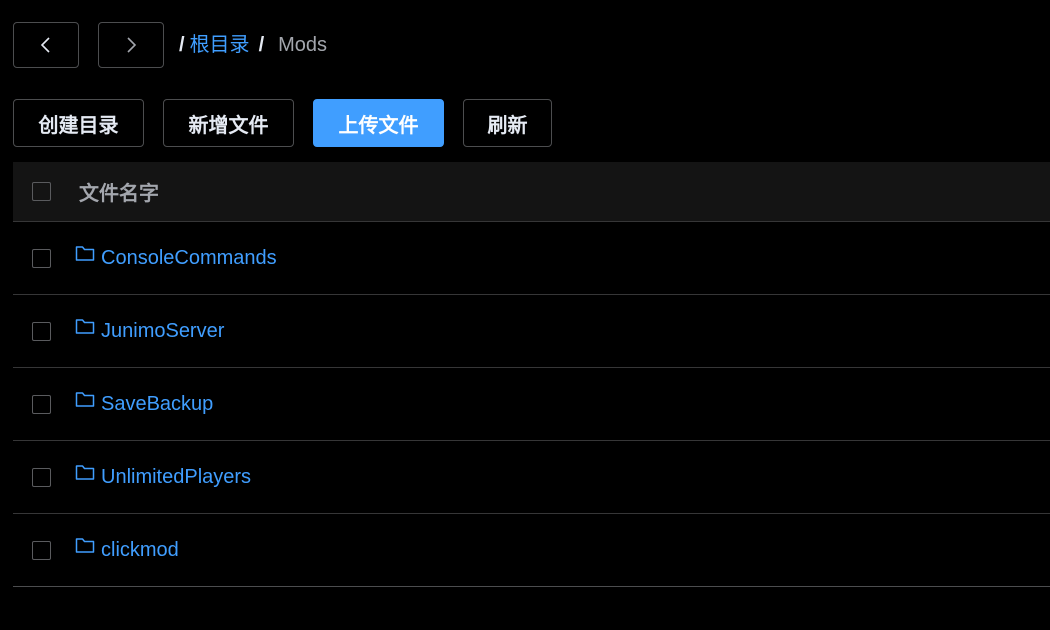  I want to click on file-name: ConsoleCommands, so click(189, 257).